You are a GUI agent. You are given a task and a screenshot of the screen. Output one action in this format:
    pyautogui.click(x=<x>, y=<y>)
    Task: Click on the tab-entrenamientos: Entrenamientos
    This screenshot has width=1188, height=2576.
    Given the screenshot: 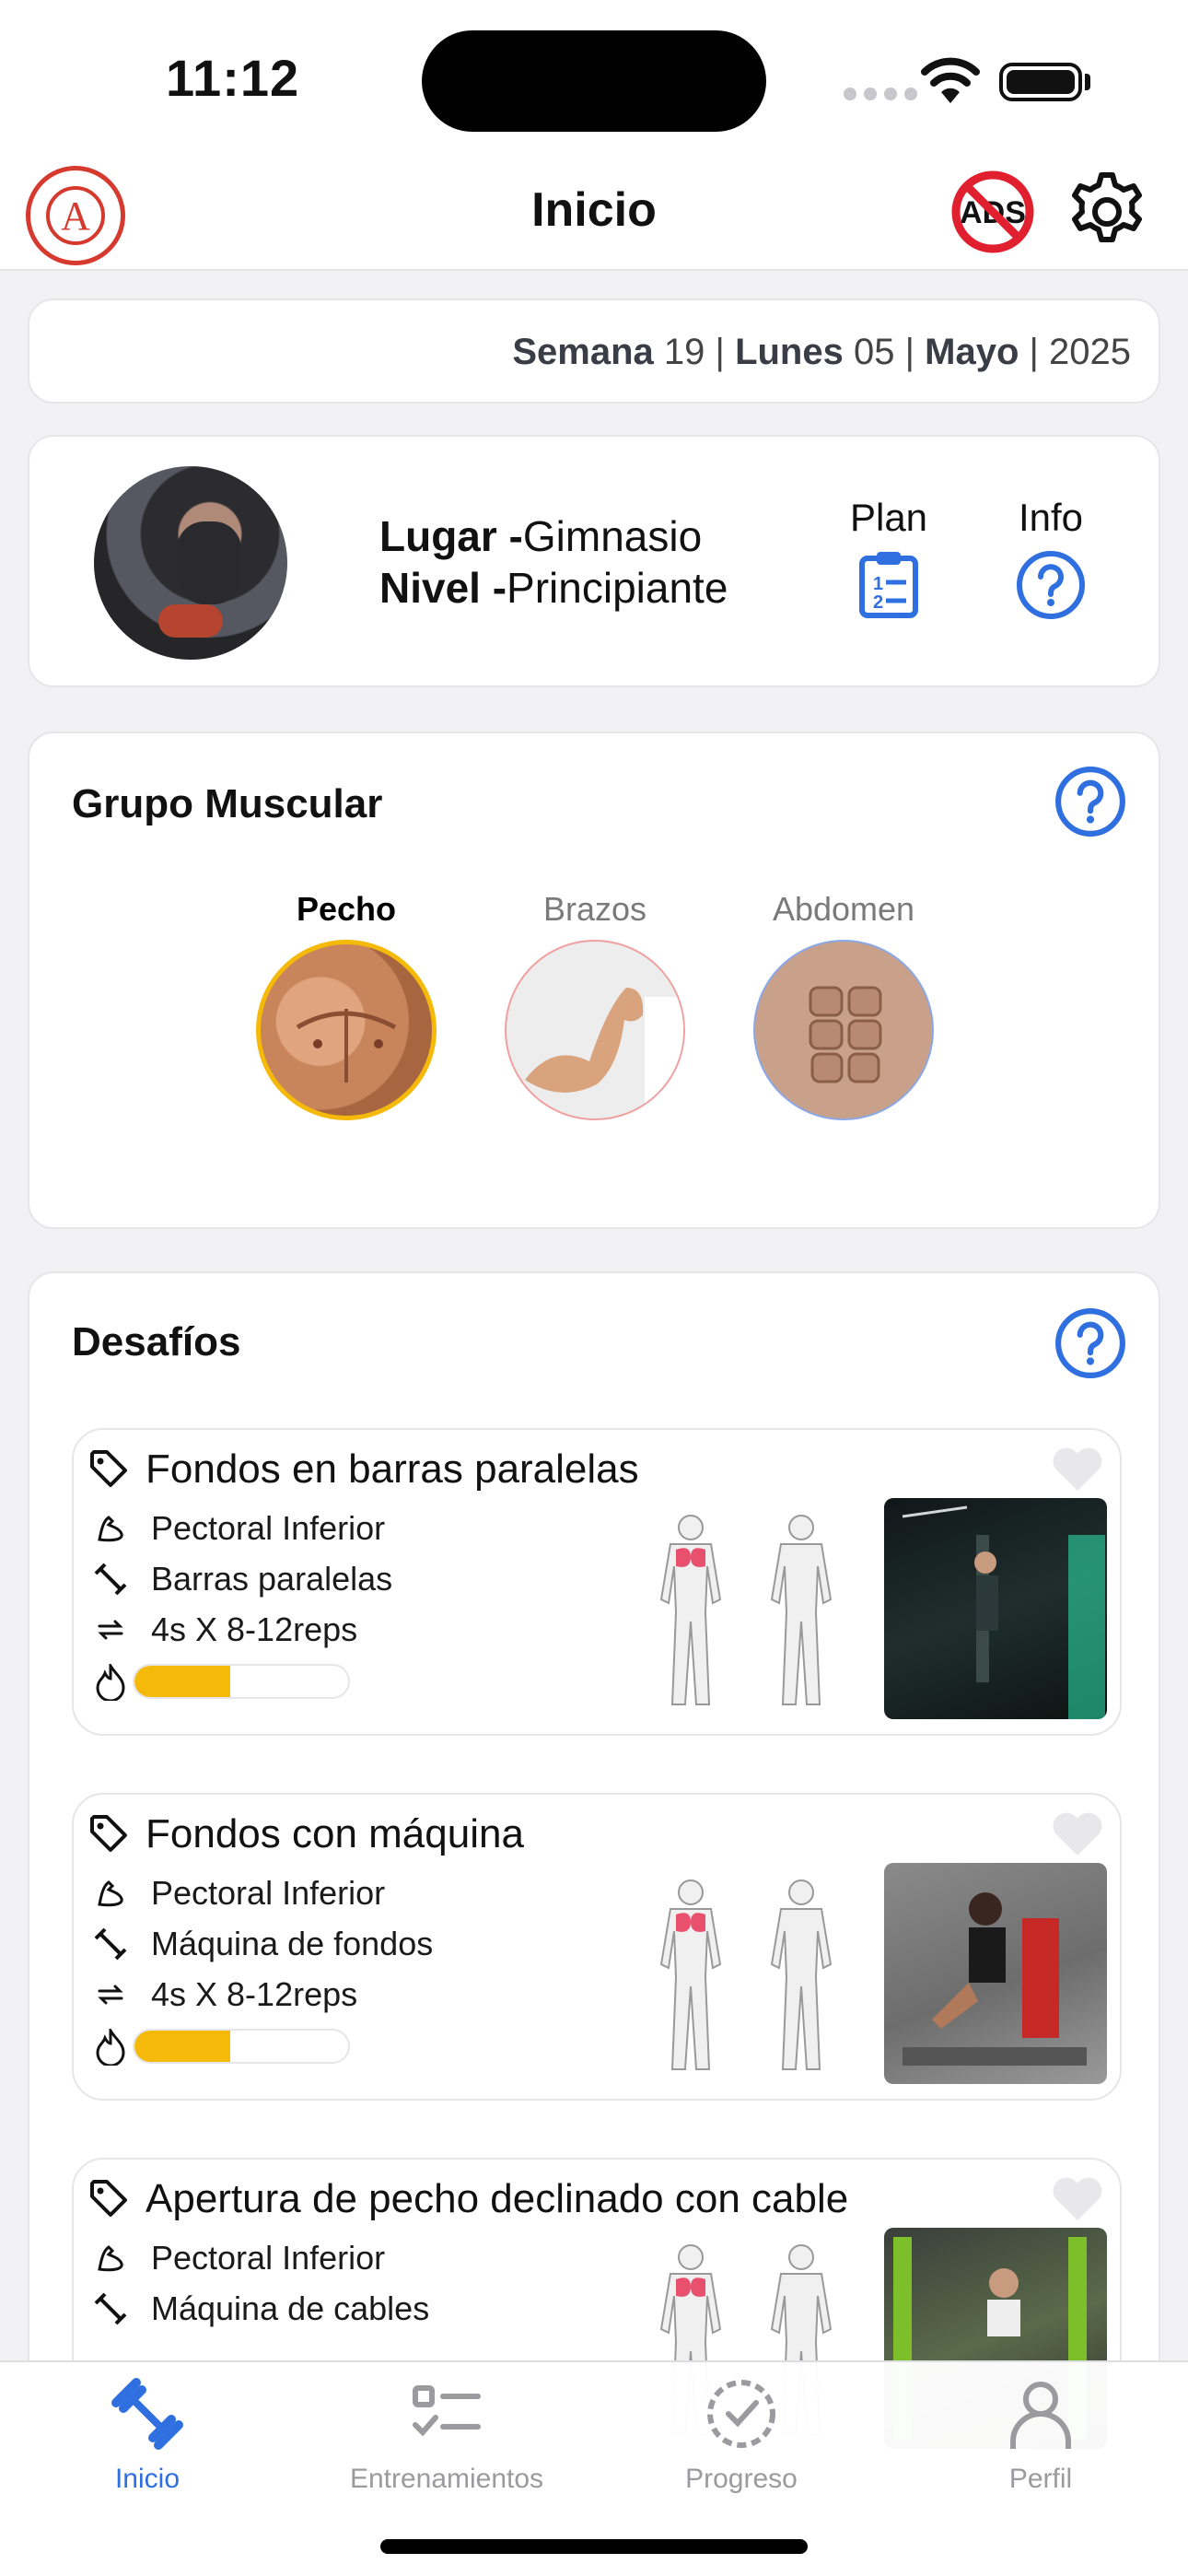 What is the action you would take?
    pyautogui.click(x=447, y=2435)
    